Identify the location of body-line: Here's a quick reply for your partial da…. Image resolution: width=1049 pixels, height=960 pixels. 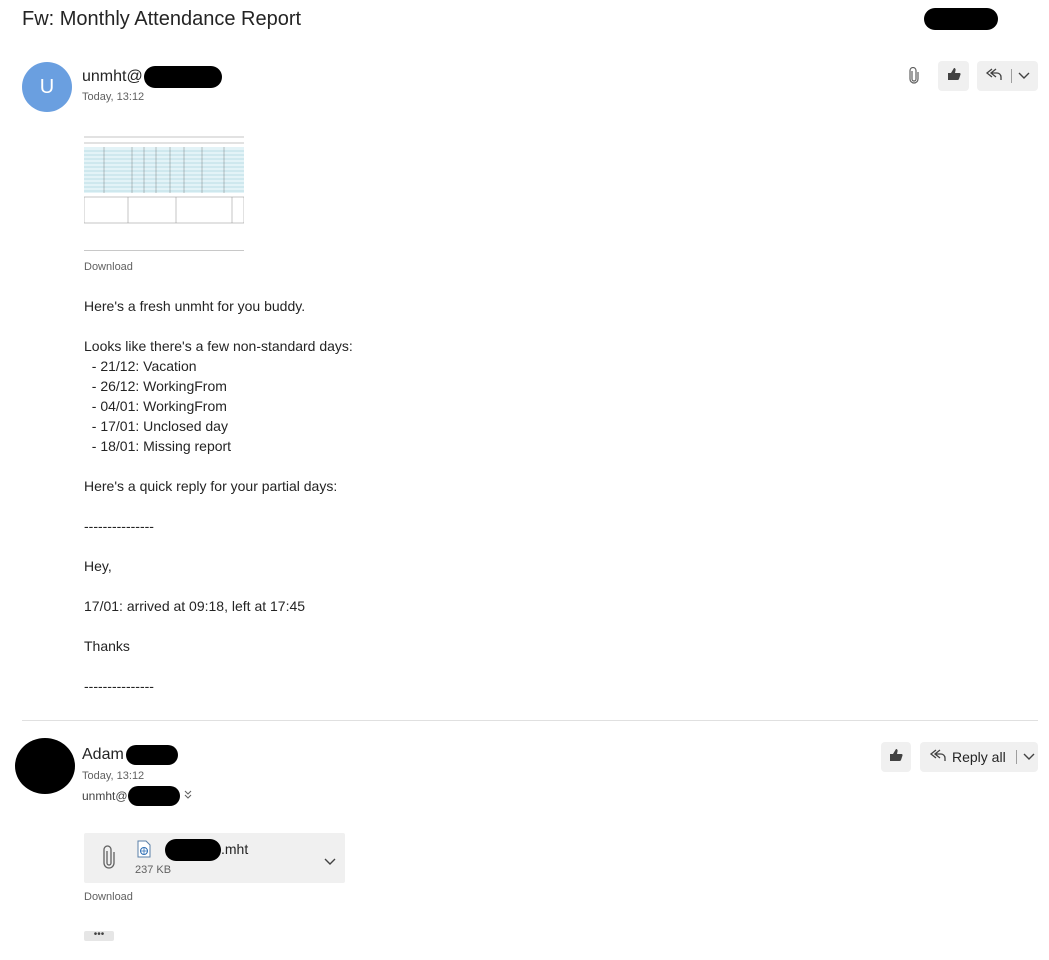
(211, 486).